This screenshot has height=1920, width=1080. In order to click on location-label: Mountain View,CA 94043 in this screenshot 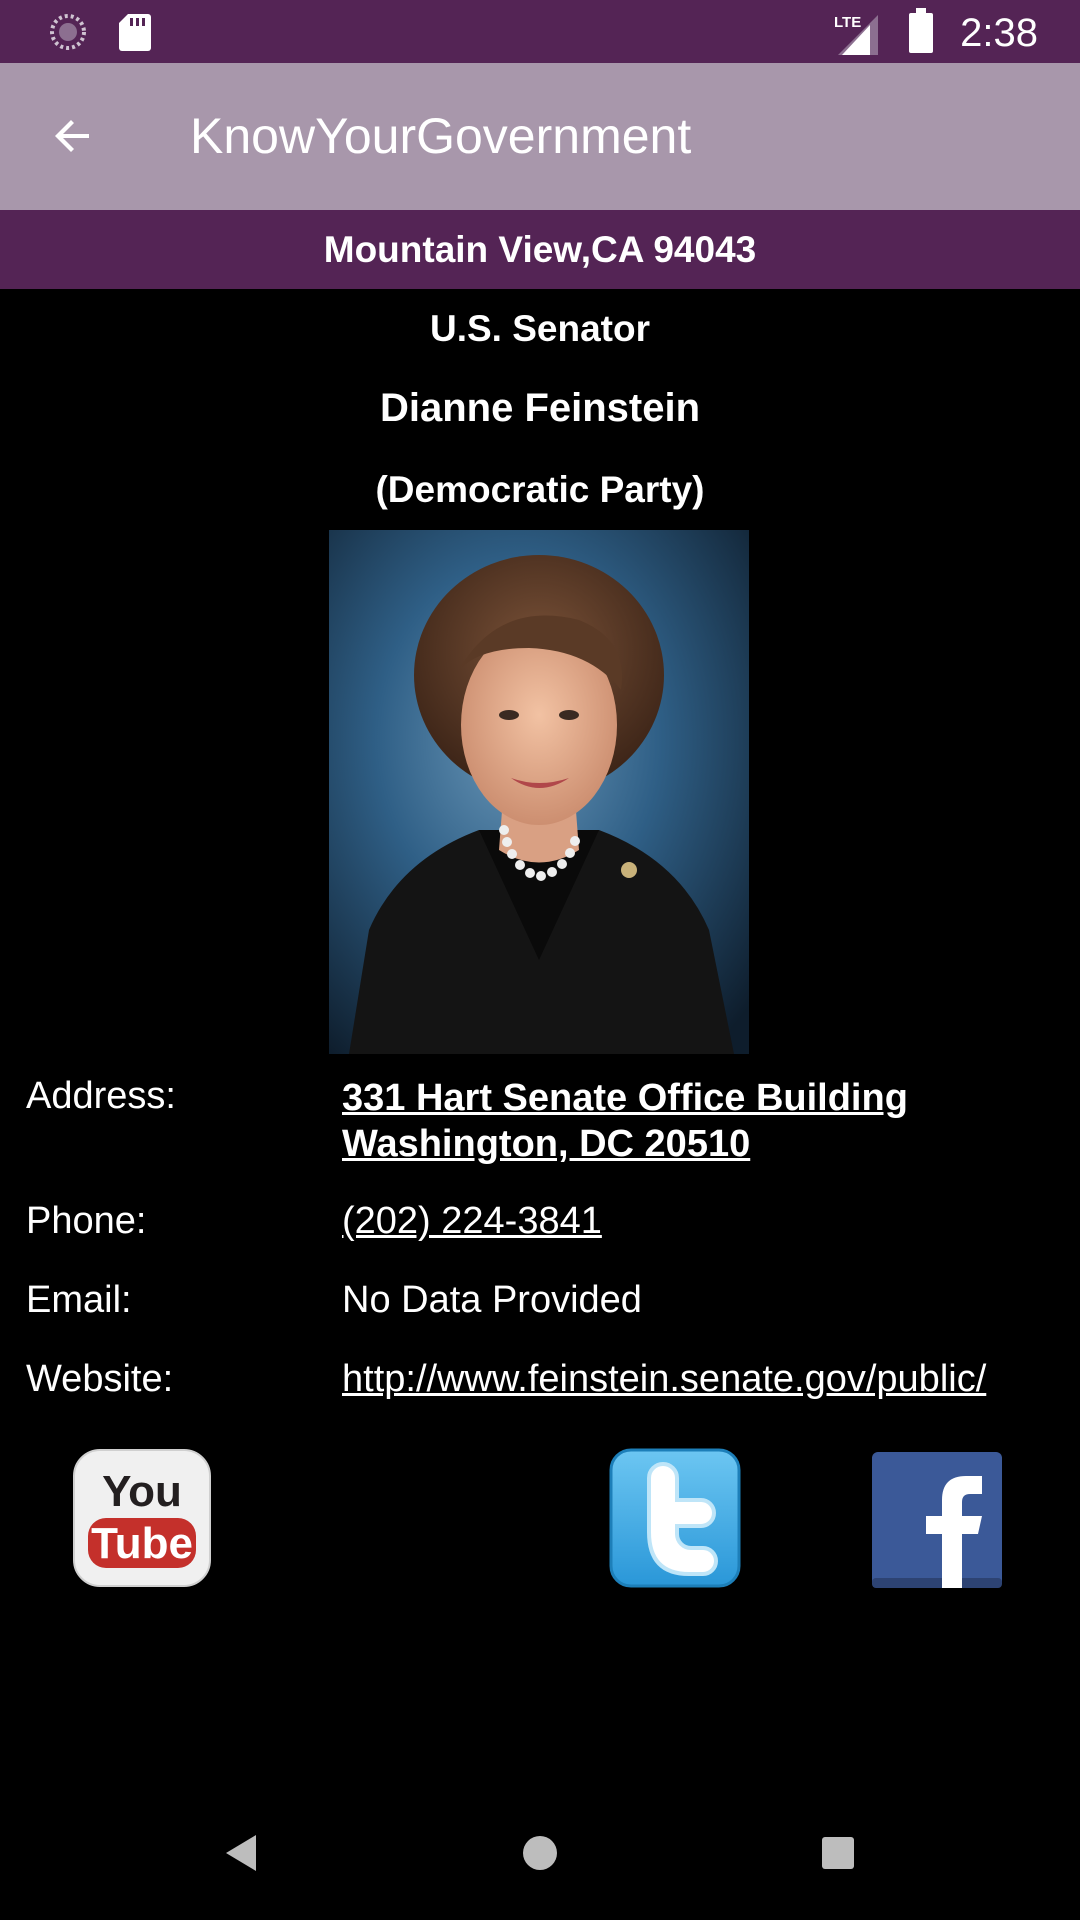, I will do `click(540, 249)`.